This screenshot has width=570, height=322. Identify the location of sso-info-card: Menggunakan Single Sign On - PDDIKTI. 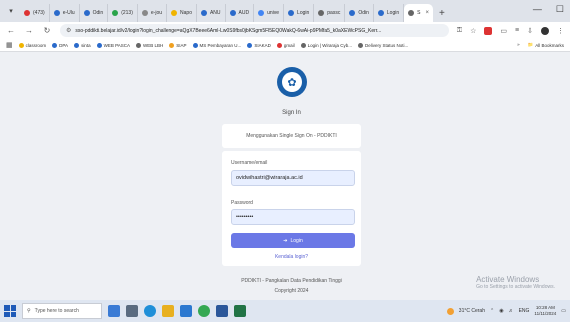
(291, 136).